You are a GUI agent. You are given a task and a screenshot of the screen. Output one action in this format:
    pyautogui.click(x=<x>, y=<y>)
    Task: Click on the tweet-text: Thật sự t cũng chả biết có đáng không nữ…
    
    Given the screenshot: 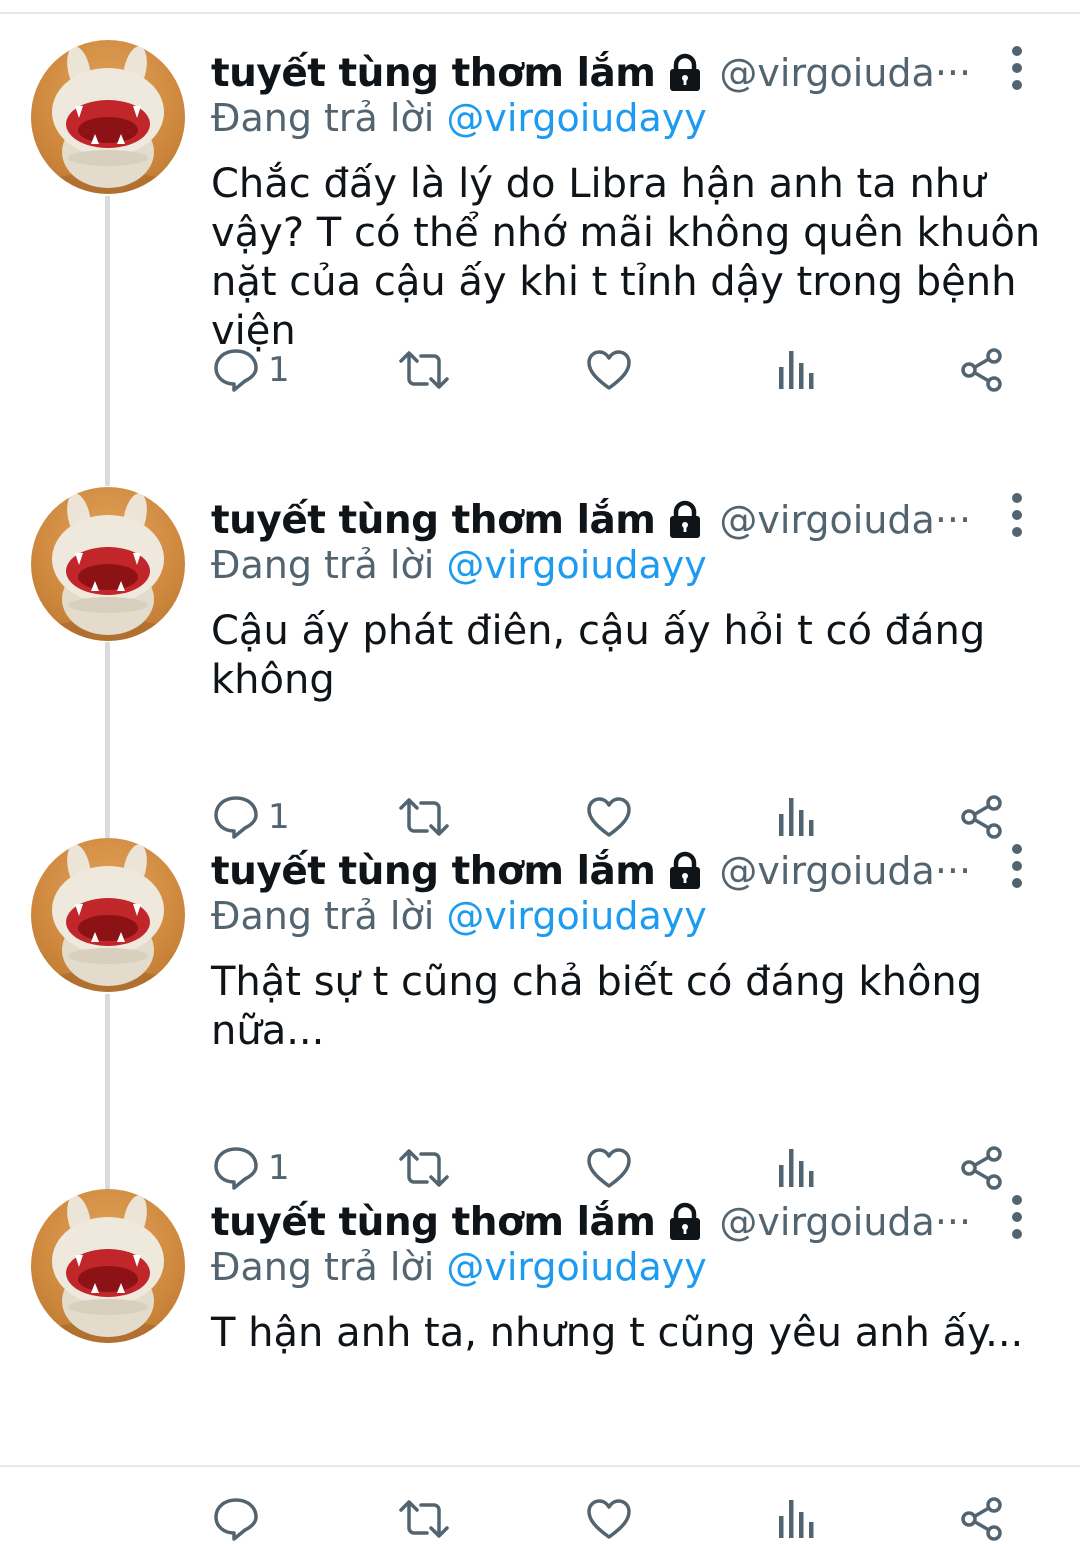 What is the action you would take?
    pyautogui.click(x=597, y=1006)
    